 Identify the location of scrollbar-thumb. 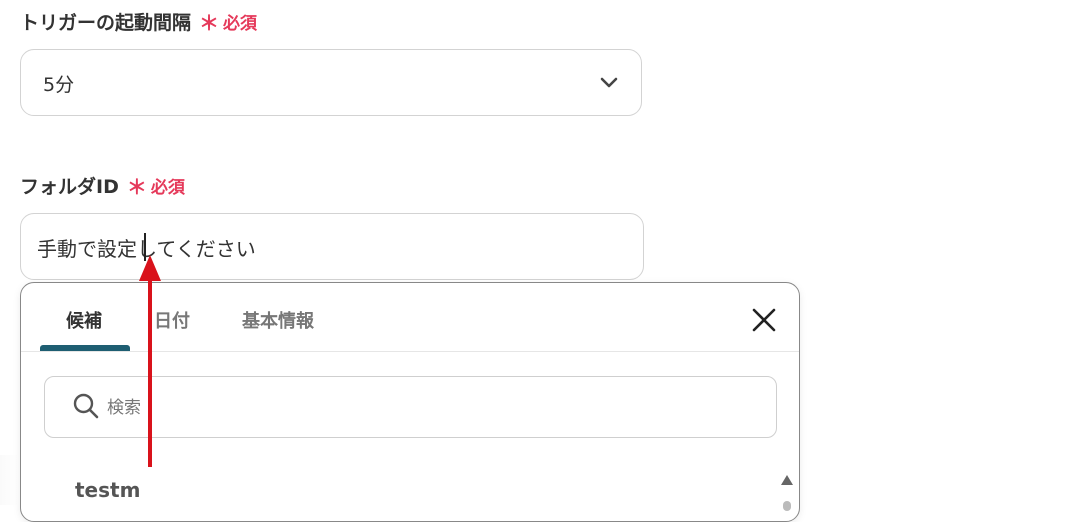
(787, 506).